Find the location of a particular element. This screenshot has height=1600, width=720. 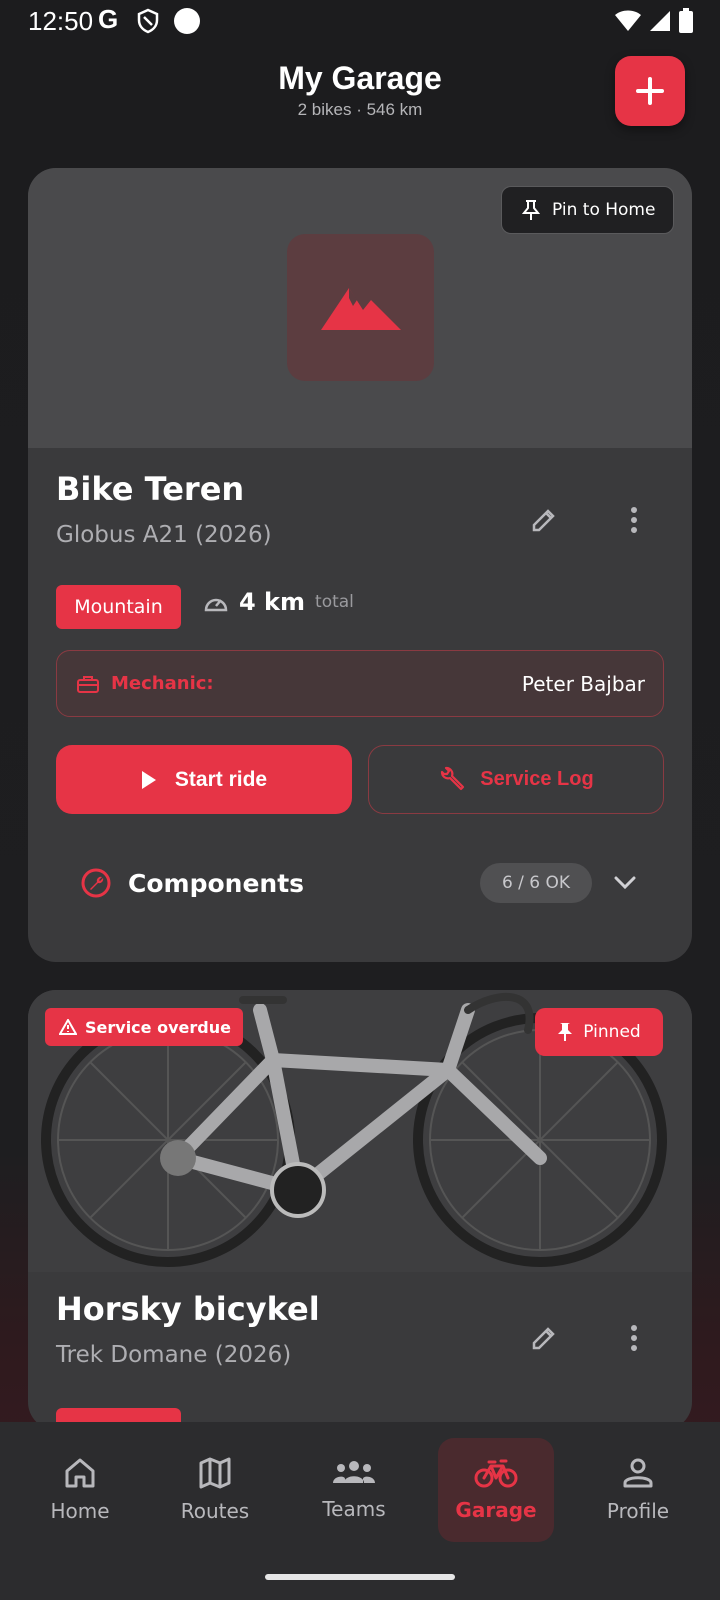

mechanic-label: Mechanic: is located at coordinates (162, 683).